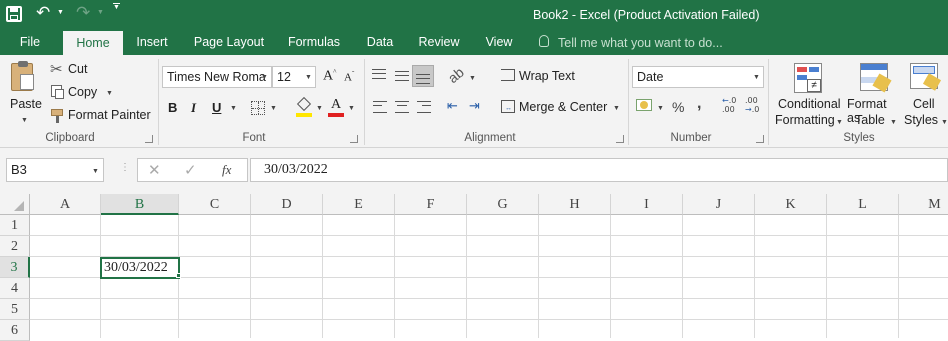 The image size is (948, 341). Describe the element at coordinates (925, 94) in the screenshot. I see `cell-styles-button: Cell Styles ▼` at that location.